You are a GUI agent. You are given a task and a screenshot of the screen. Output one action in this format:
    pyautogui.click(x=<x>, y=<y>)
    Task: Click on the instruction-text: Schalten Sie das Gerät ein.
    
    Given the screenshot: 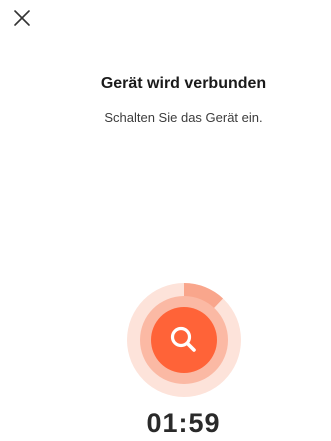 What is the action you would take?
    pyautogui.click(x=183, y=117)
    